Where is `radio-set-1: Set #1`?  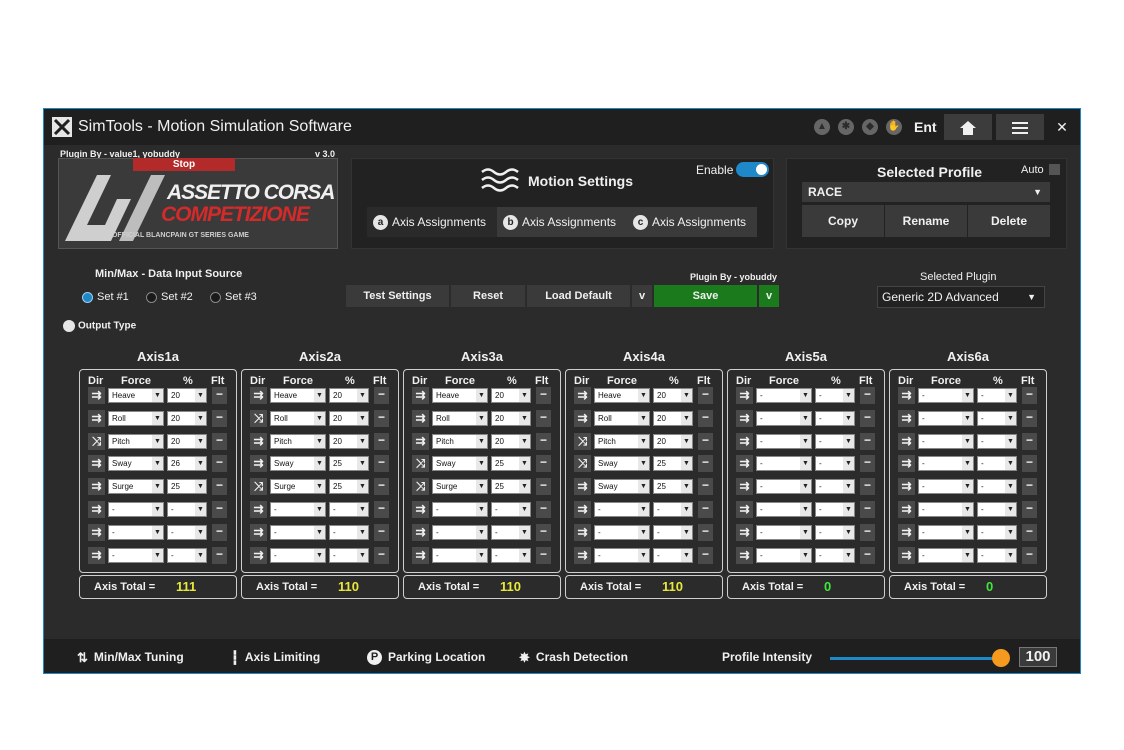 radio-set-1: Set #1 is located at coordinates (105, 297).